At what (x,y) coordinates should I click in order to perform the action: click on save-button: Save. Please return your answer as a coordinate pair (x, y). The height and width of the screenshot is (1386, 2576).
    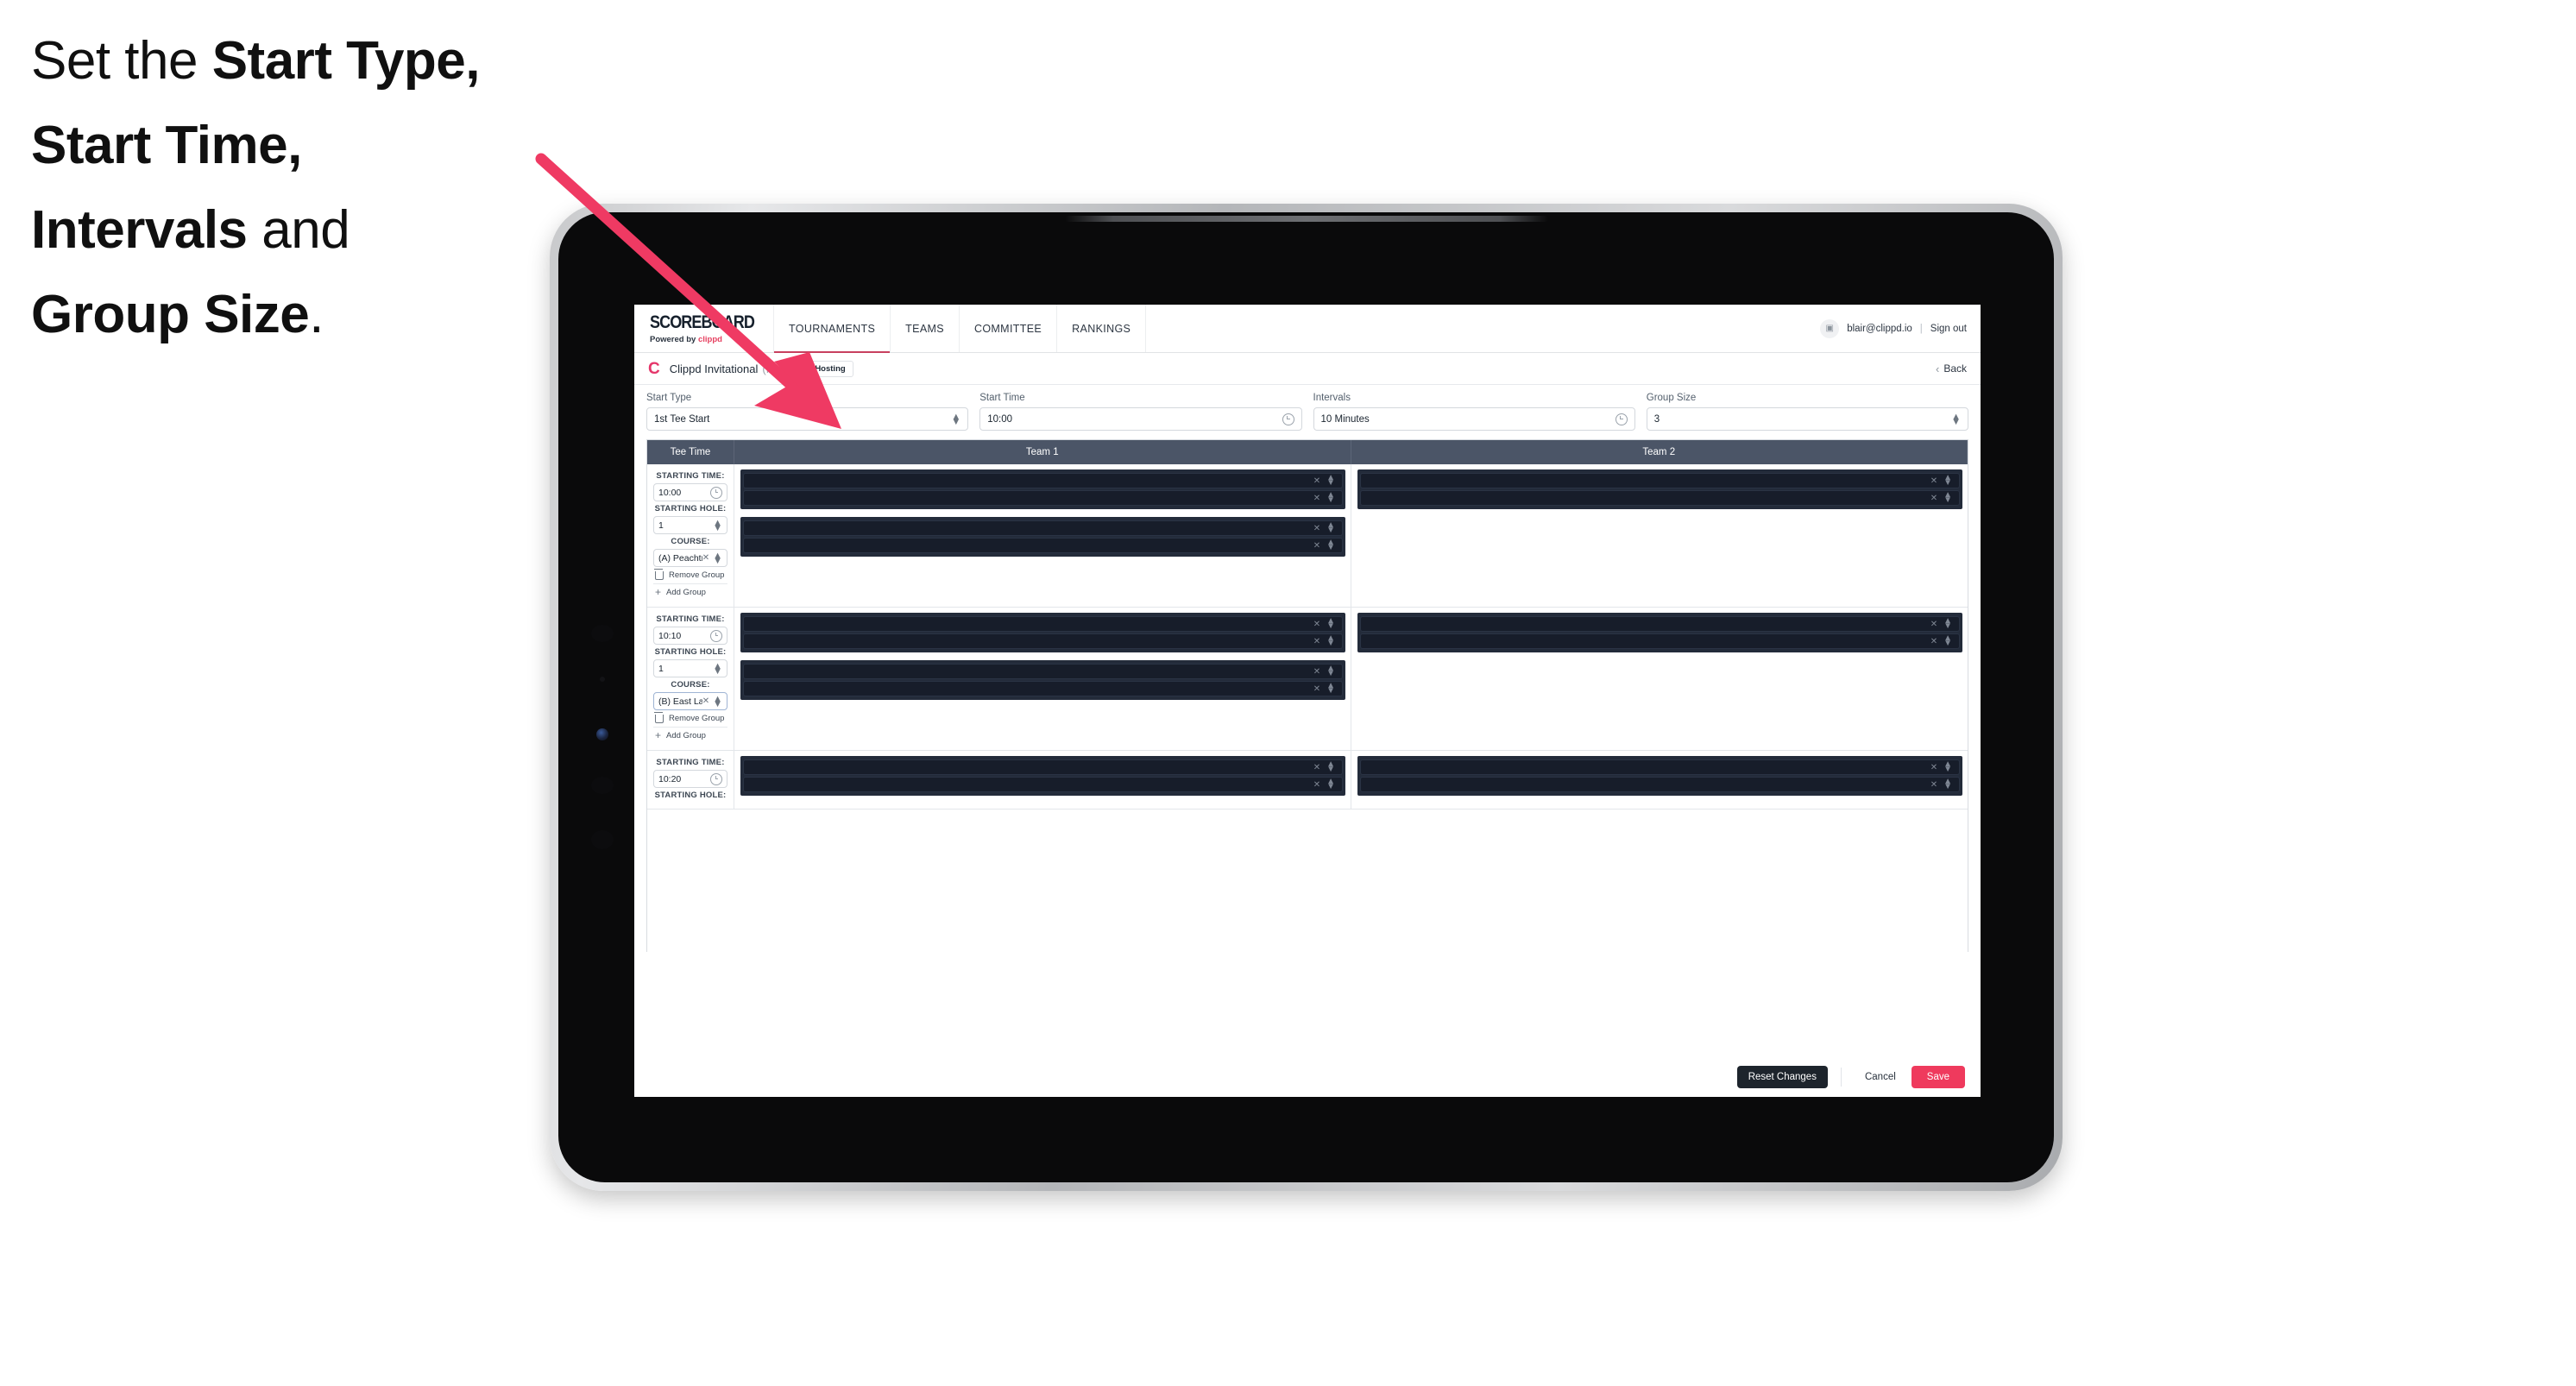
    Looking at the image, I should click on (1938, 1077).